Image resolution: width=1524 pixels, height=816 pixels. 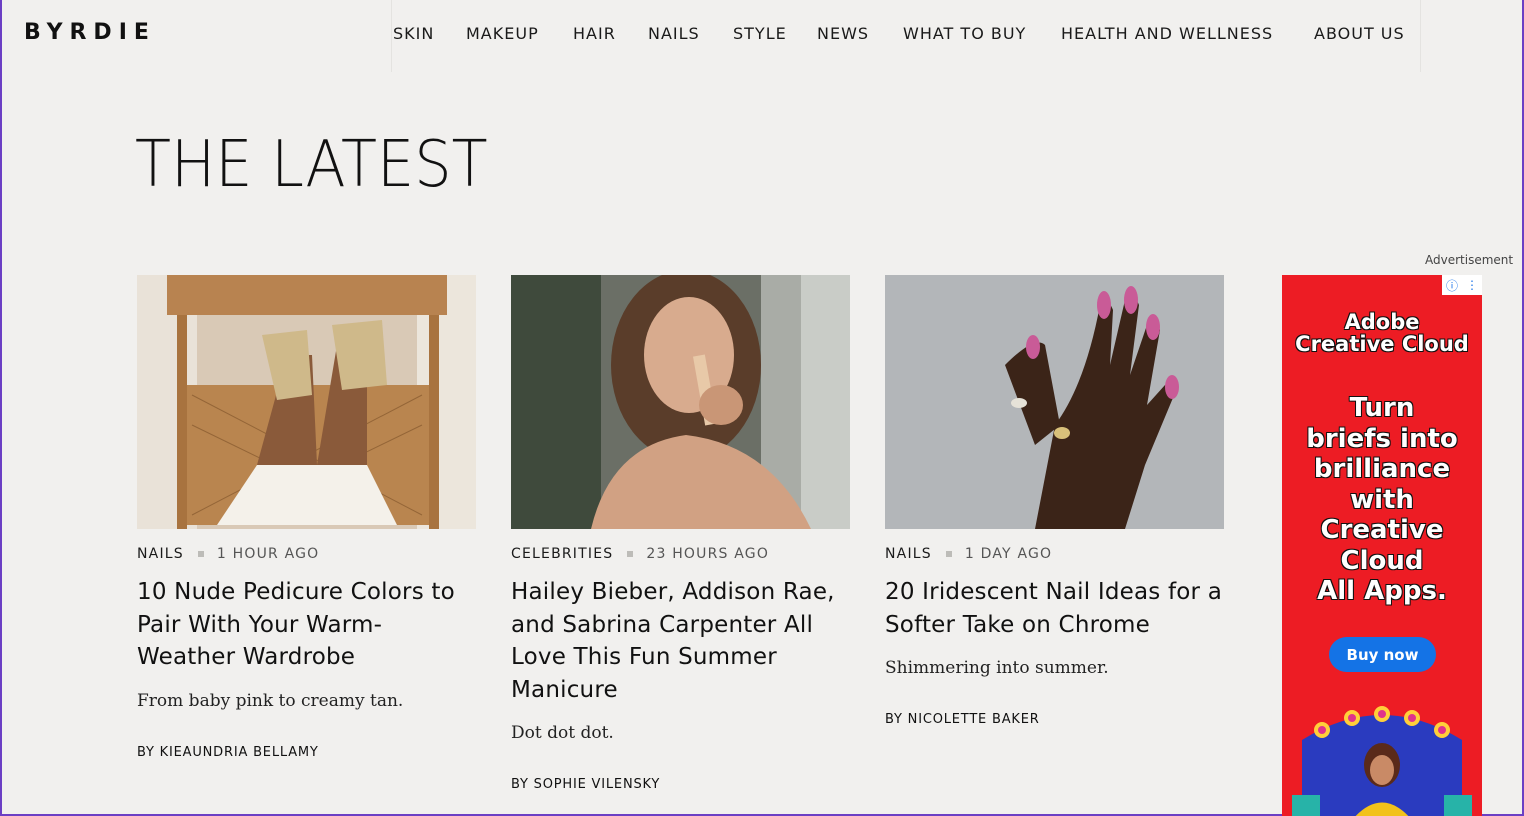 I want to click on info-icon: ⓘ, so click(x=1452, y=285).